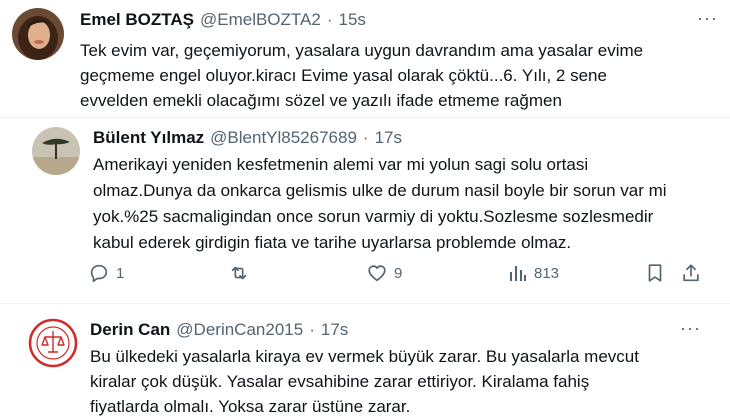  What do you see at coordinates (334, 330) in the screenshot?
I see `timestamp: 17s` at bounding box center [334, 330].